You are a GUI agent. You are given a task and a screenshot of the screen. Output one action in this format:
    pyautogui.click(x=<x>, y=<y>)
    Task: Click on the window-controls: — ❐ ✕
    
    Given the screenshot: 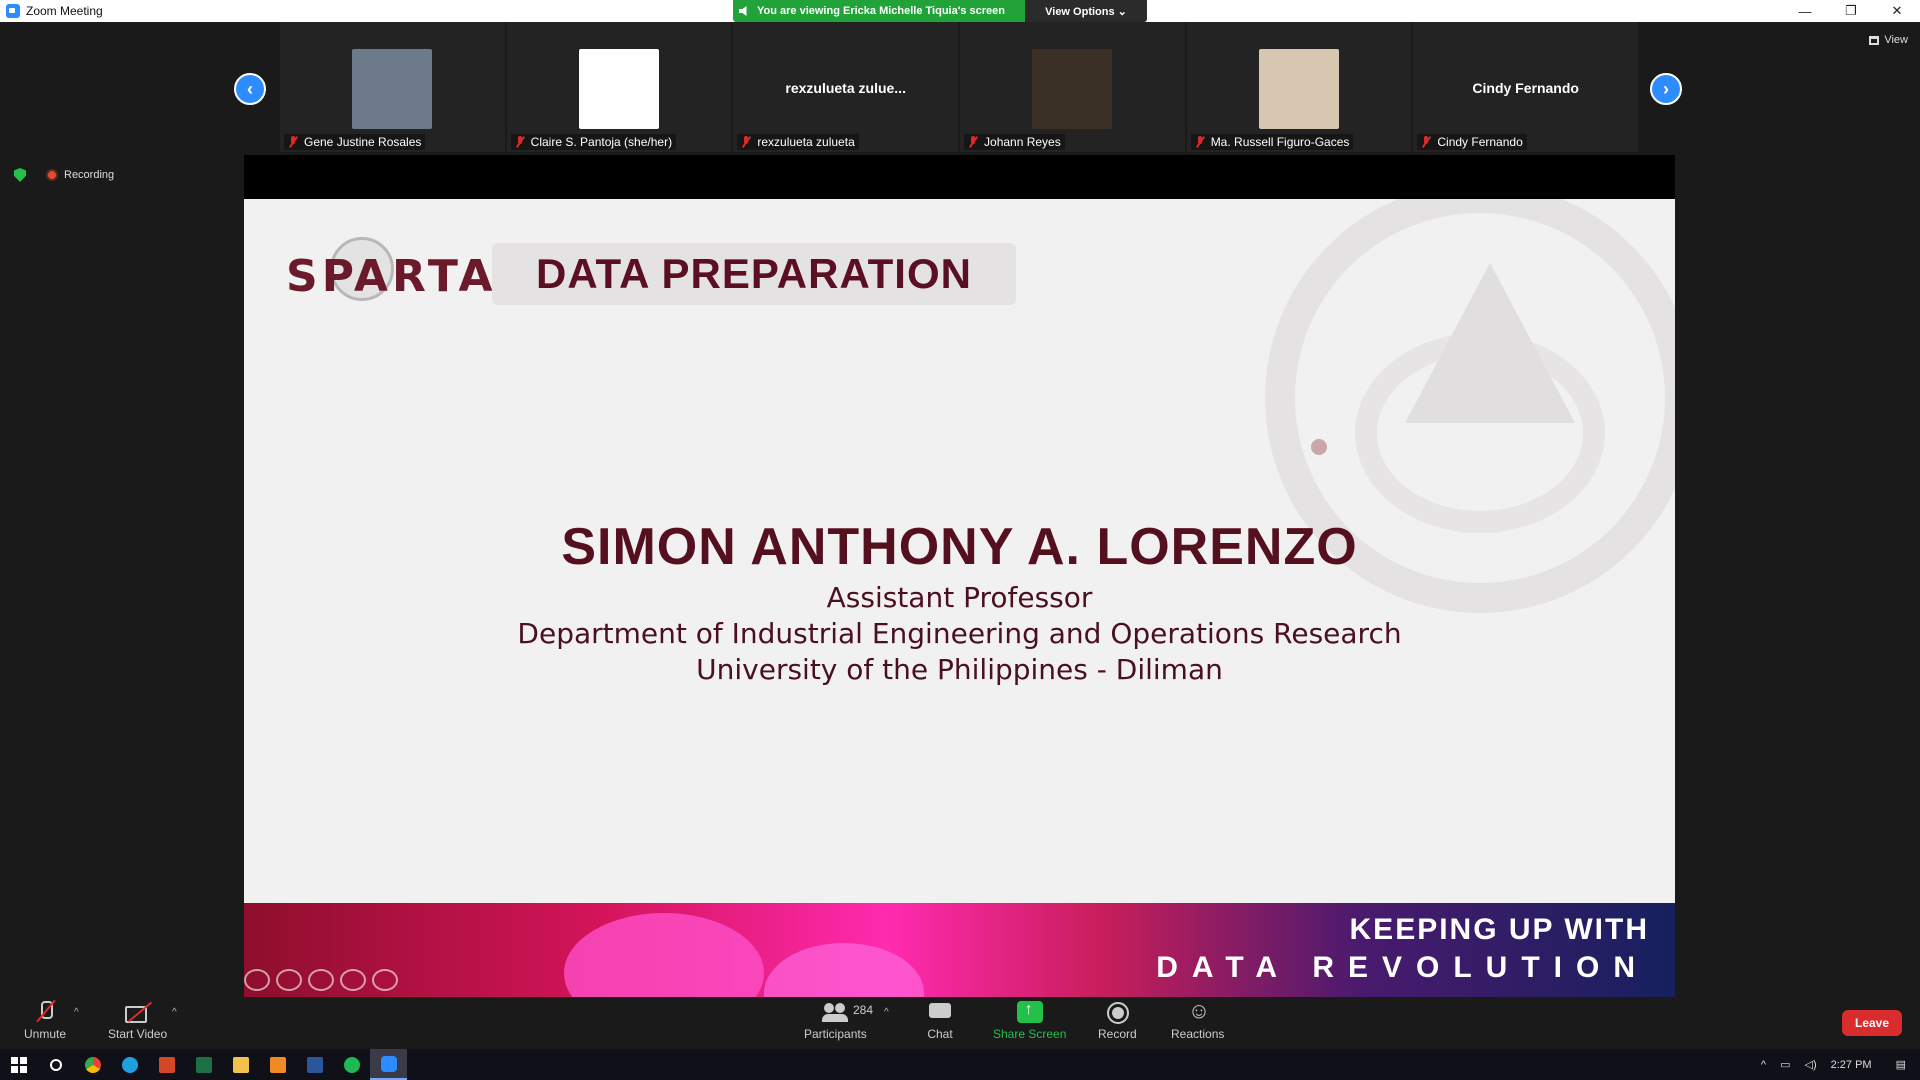 What is the action you would take?
    pyautogui.click(x=1851, y=11)
    